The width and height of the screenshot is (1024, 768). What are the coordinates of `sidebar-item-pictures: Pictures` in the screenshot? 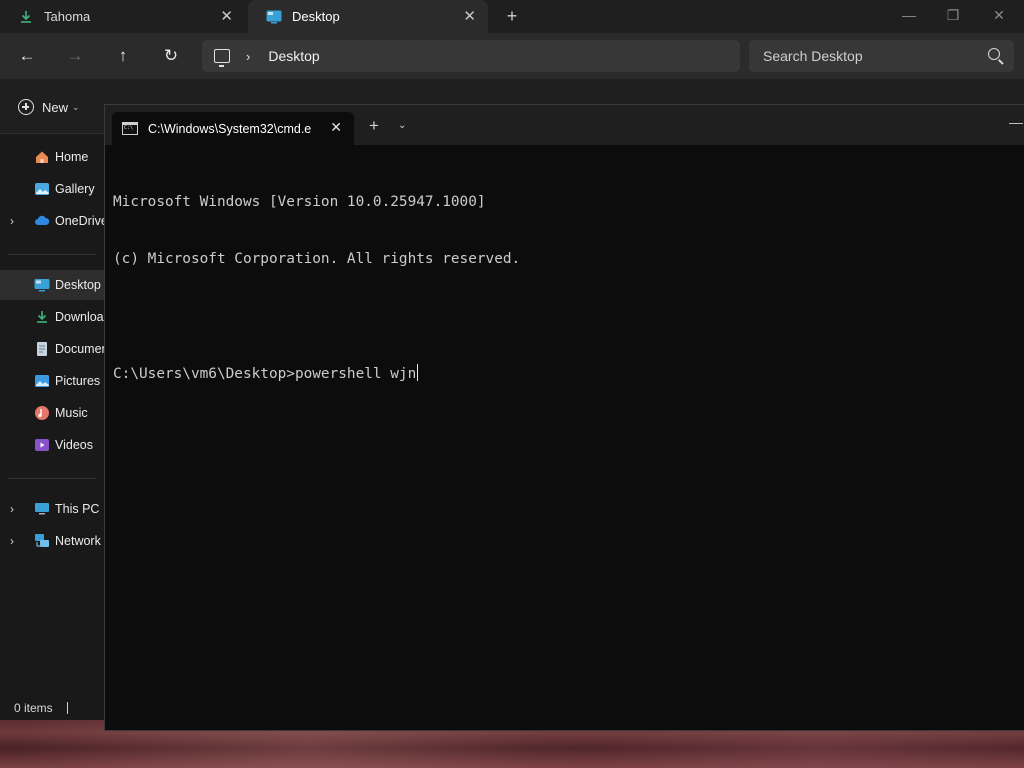 It's located at (52, 381).